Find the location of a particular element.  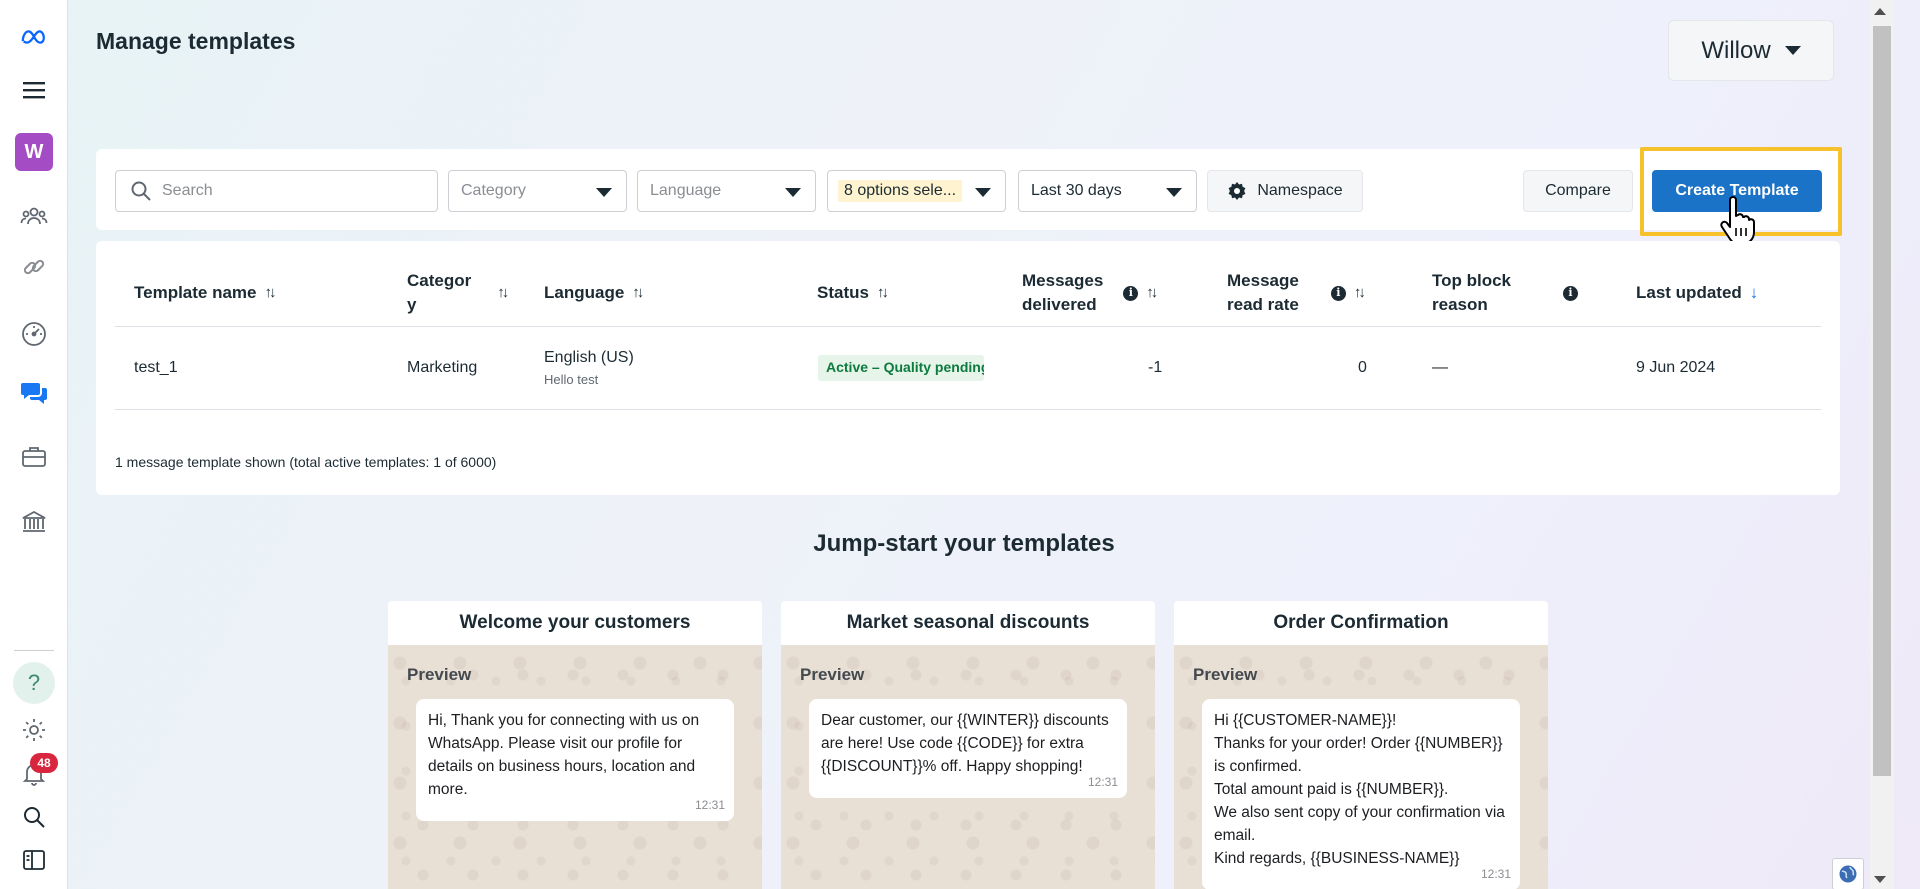

jumpstart-title: Jump-start your templates is located at coordinates (964, 543).